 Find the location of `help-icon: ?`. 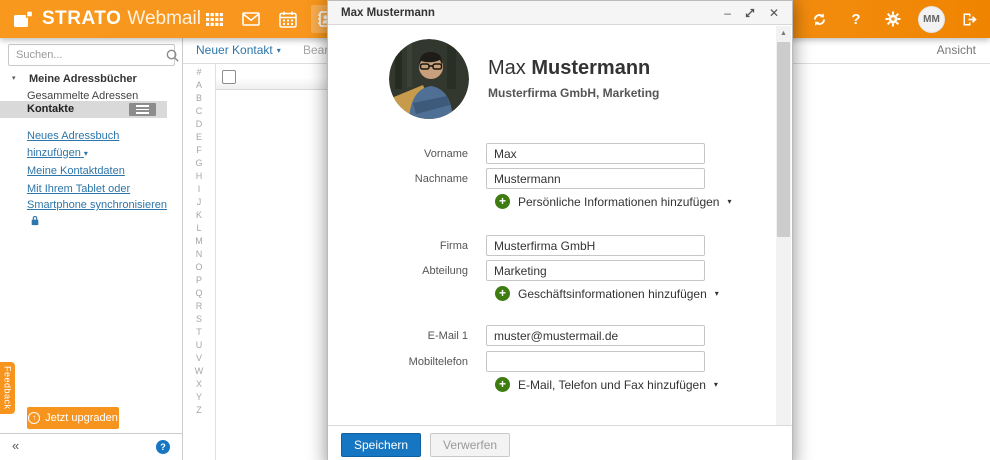

help-icon: ? is located at coordinates (856, 19).